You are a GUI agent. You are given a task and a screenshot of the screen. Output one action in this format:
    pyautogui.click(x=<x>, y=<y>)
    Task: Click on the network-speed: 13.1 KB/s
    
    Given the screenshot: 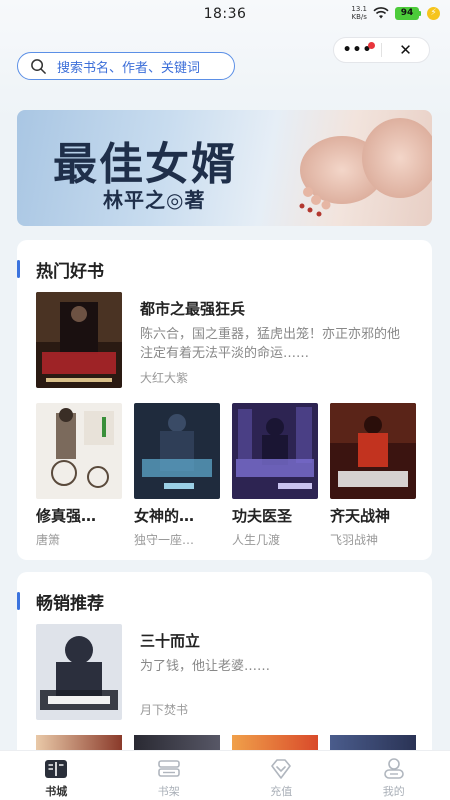 What is the action you would take?
    pyautogui.click(x=359, y=13)
    